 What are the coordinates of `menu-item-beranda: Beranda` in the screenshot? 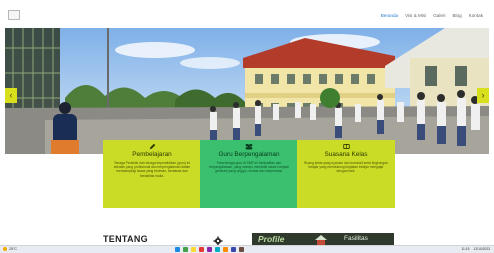 It's located at (389, 15).